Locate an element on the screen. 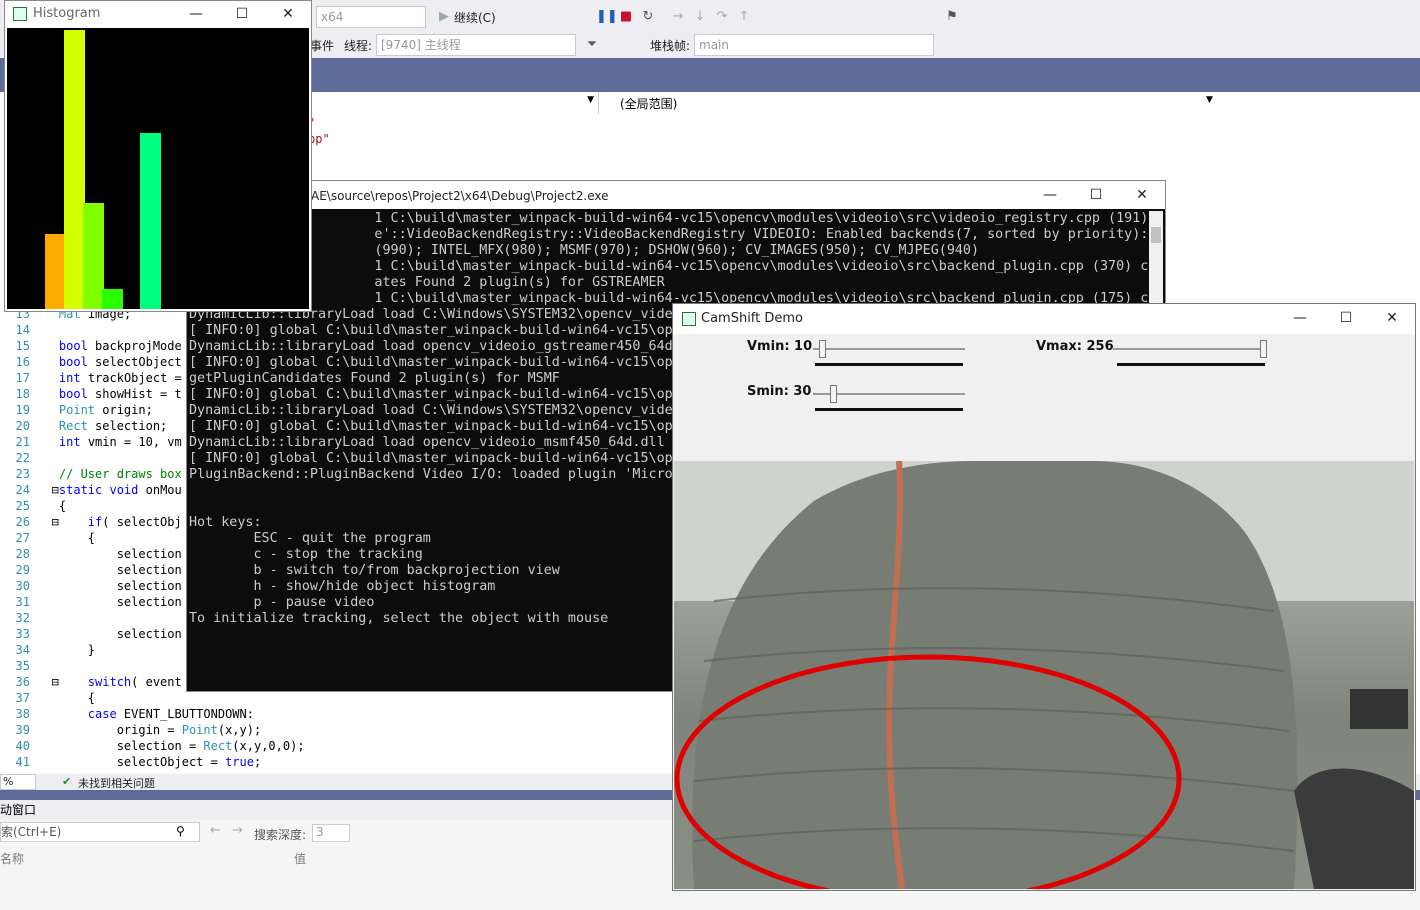  line-number: 14 is located at coordinates (22, 330).